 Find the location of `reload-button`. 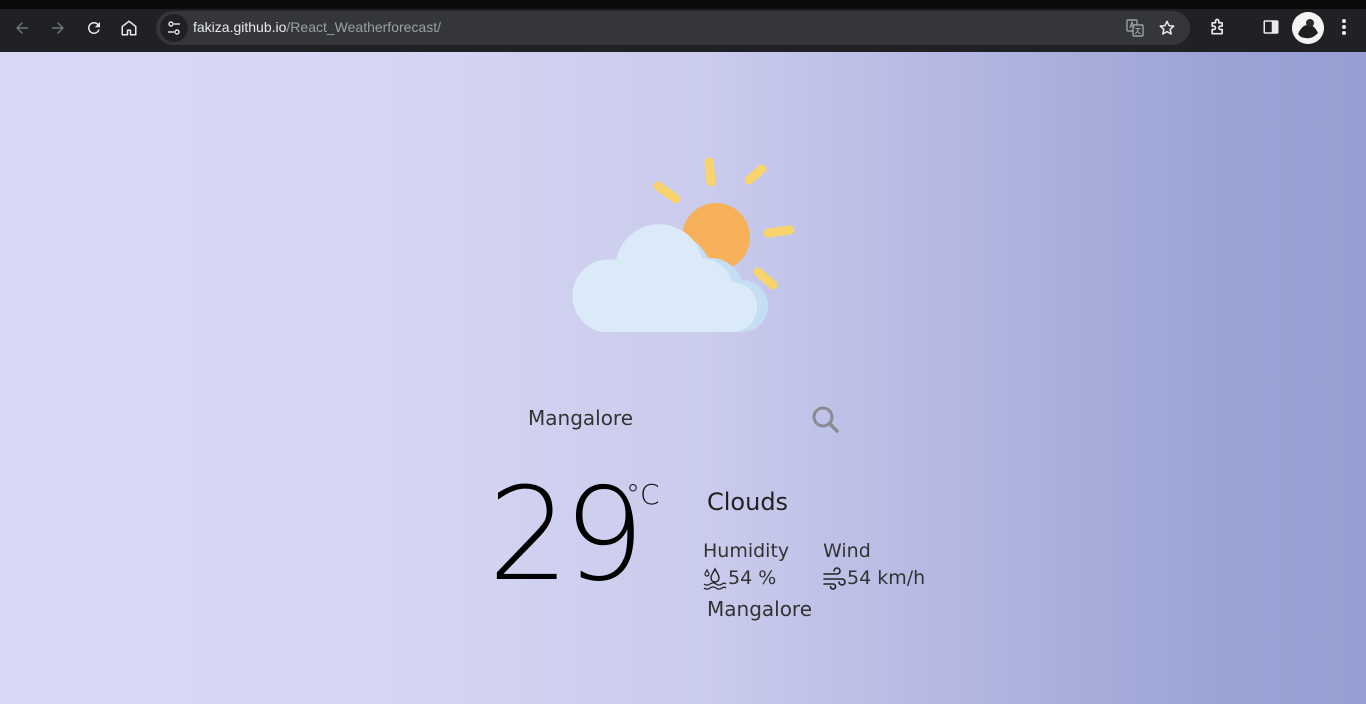

reload-button is located at coordinates (94, 28).